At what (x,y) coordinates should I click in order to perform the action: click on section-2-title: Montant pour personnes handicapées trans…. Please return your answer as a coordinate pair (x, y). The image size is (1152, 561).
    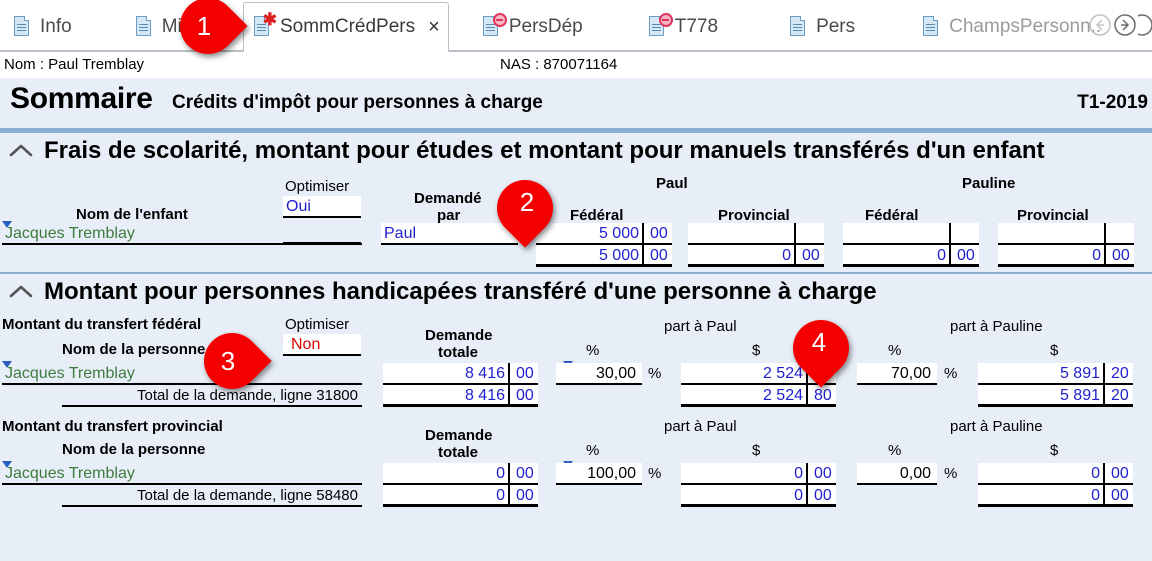
    Looking at the image, I should click on (460, 291).